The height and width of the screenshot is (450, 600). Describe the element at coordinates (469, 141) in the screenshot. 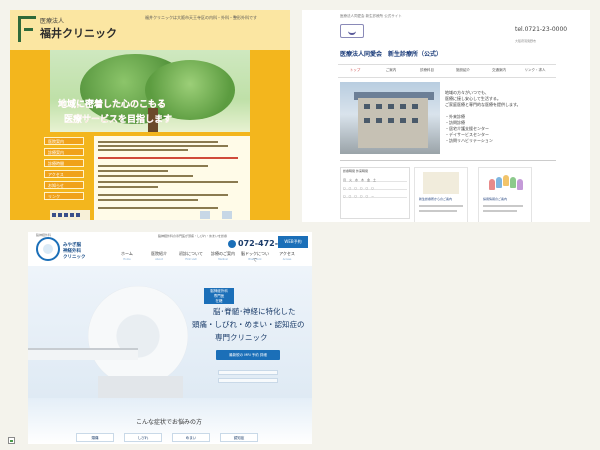

I see `service-item: ・訪問リハビリテーション` at that location.